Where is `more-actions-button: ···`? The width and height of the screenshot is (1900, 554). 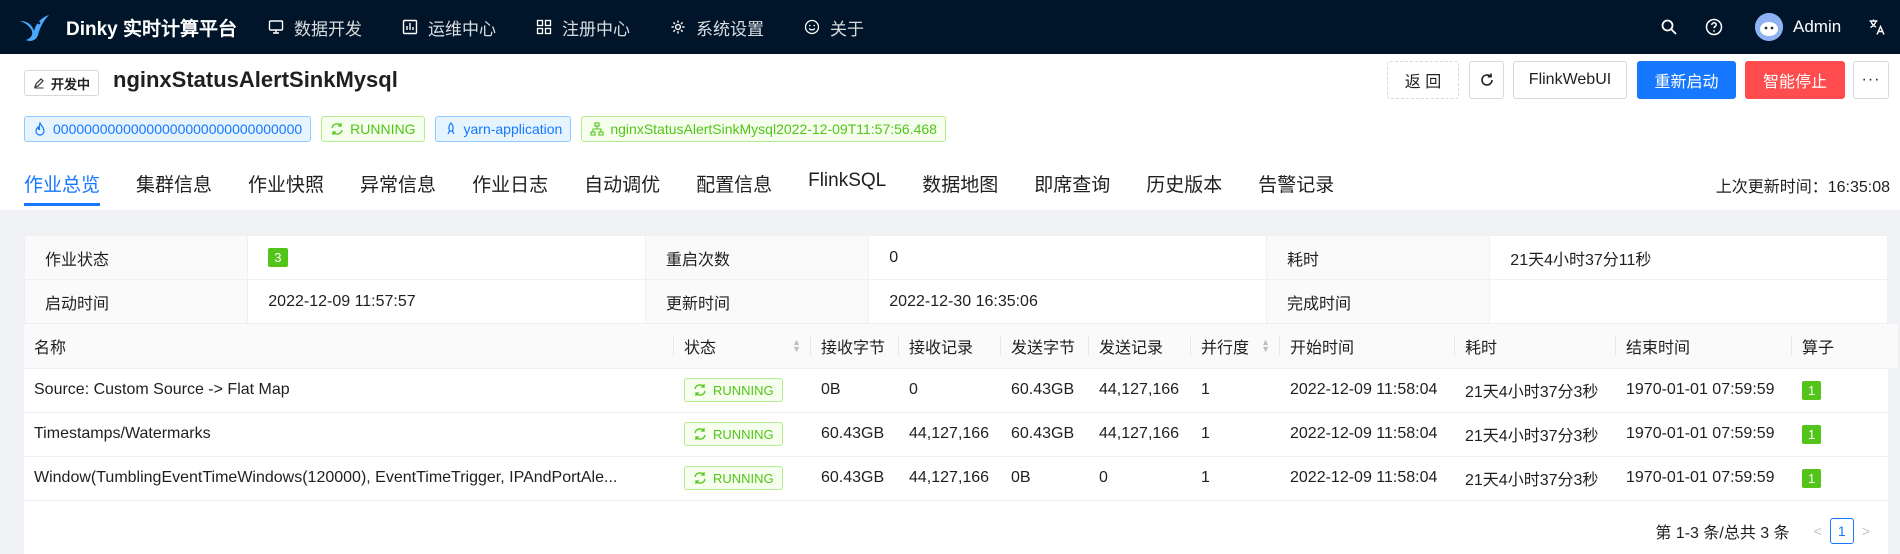
more-actions-button: ··· is located at coordinates (1871, 80).